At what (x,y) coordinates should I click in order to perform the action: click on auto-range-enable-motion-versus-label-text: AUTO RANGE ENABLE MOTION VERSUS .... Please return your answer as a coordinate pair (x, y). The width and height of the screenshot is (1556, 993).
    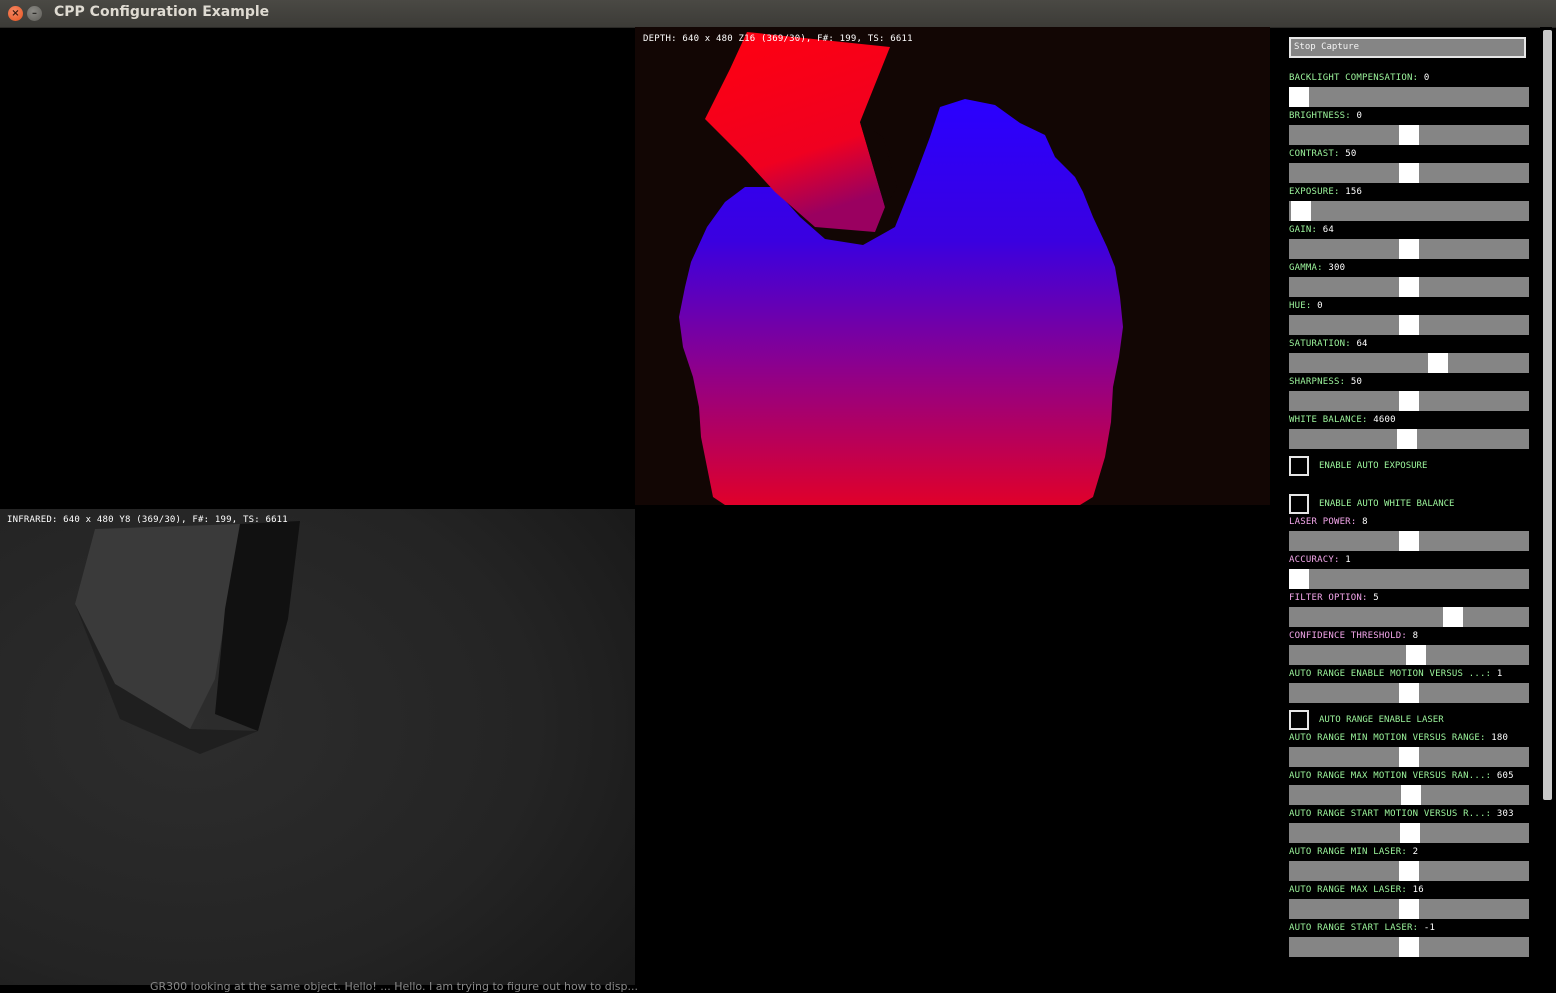
    Looking at the image, I should click on (1387, 674).